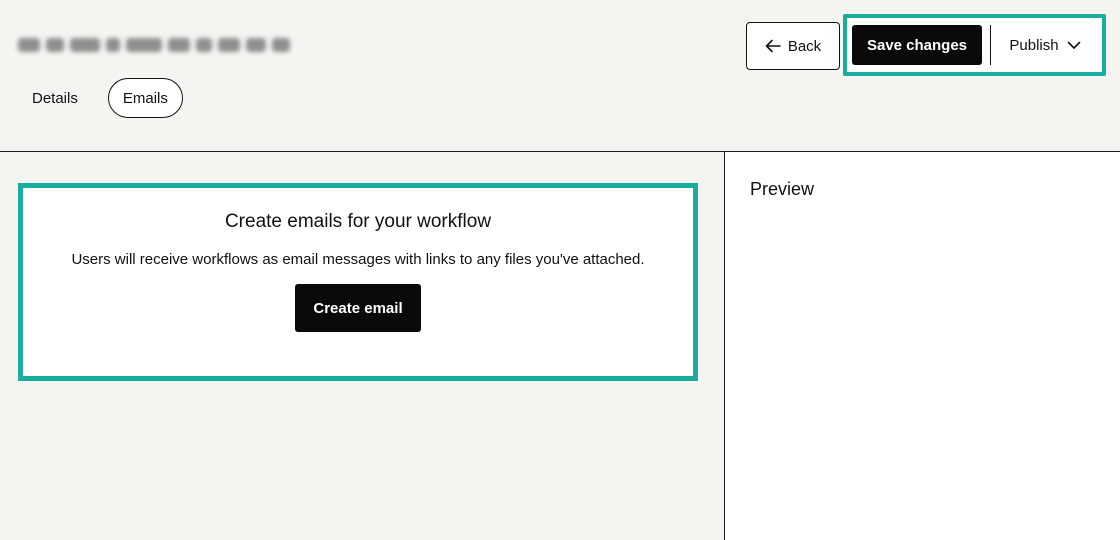 The width and height of the screenshot is (1120, 540). What do you see at coordinates (917, 45) in the screenshot?
I see `save-changes-button: Save changes` at bounding box center [917, 45].